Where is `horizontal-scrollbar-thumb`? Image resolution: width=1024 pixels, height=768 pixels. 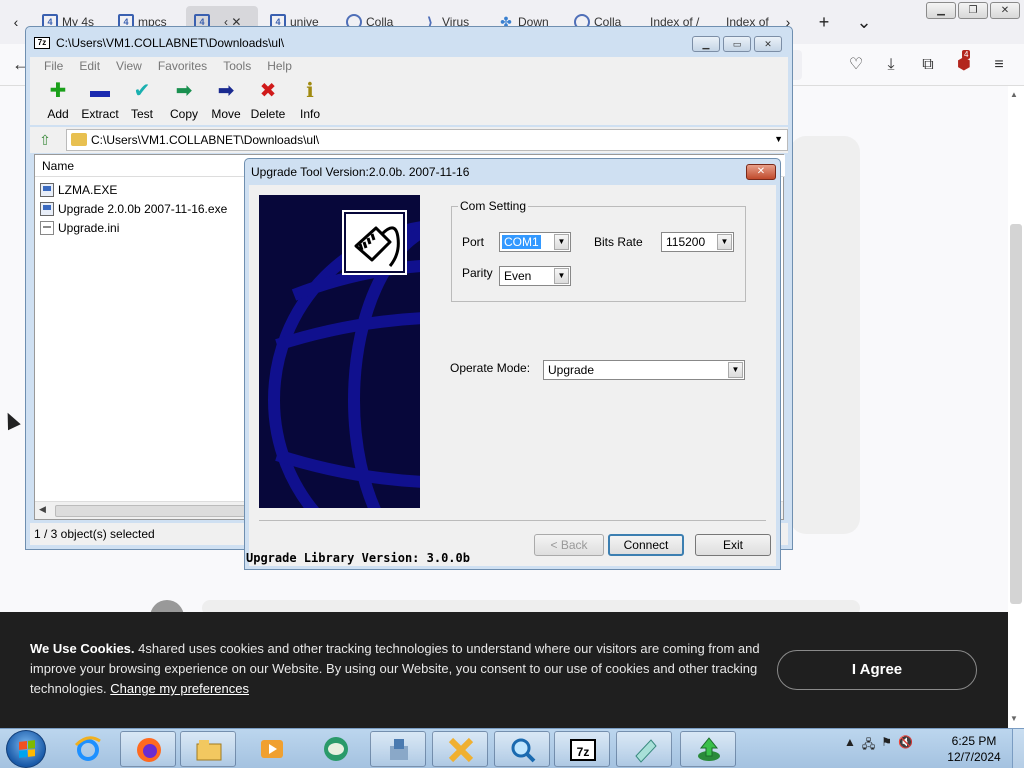 horizontal-scrollbar-thumb is located at coordinates (155, 511).